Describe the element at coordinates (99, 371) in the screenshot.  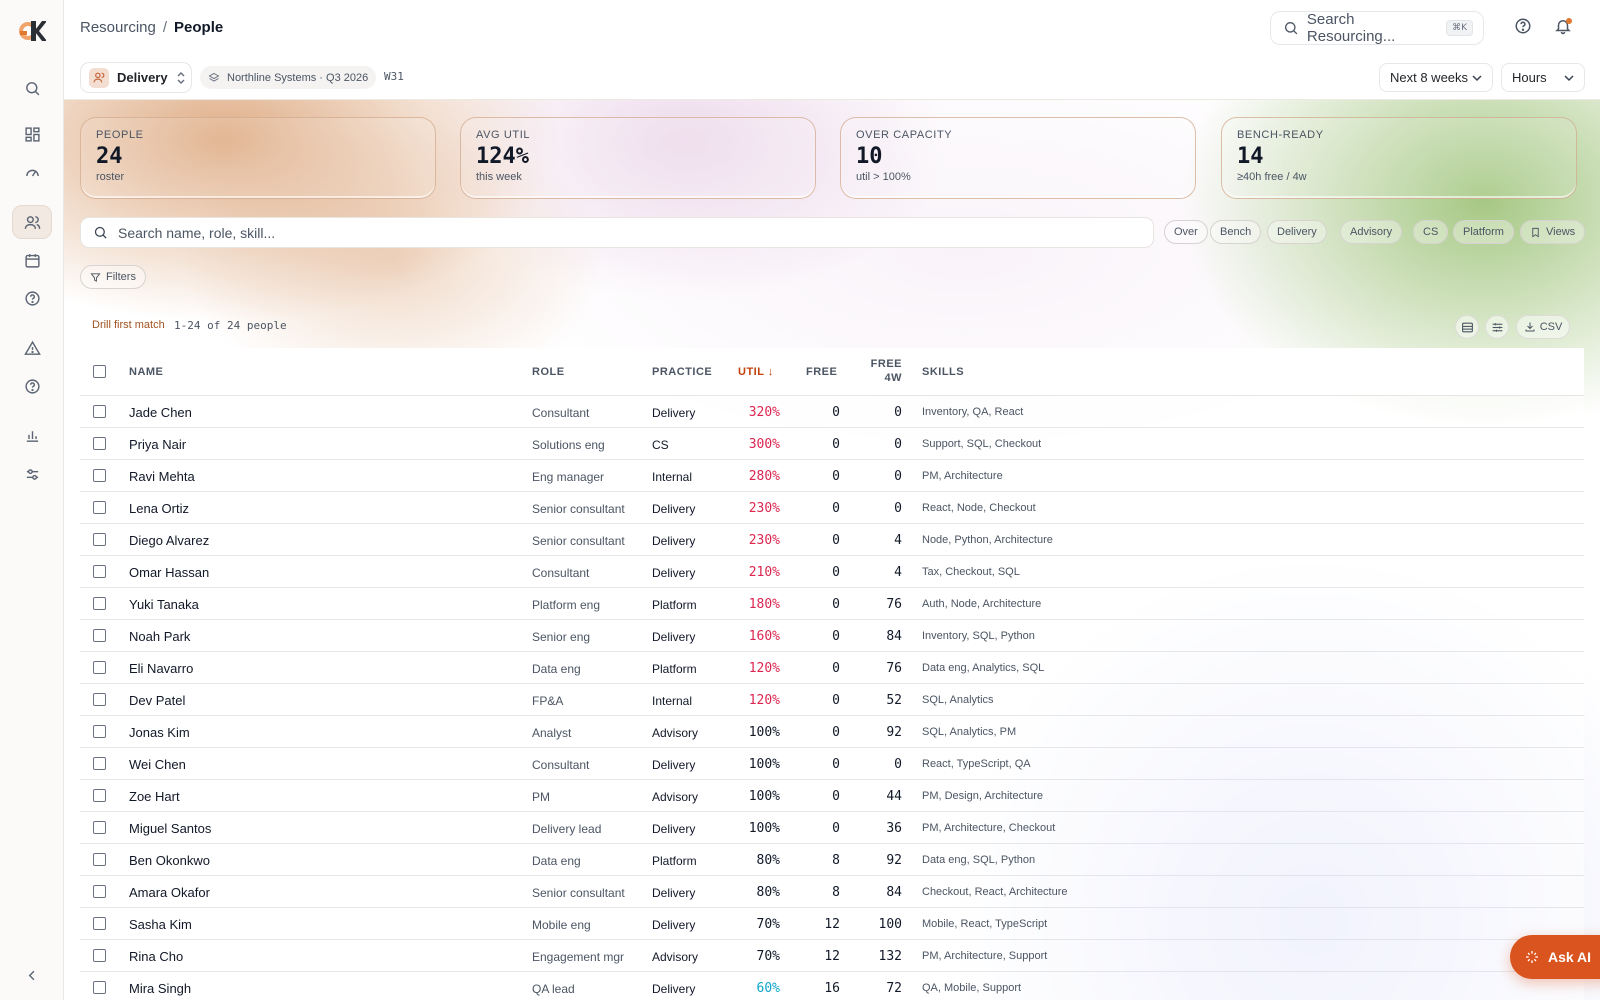
I see `select-all-checkbox` at that location.